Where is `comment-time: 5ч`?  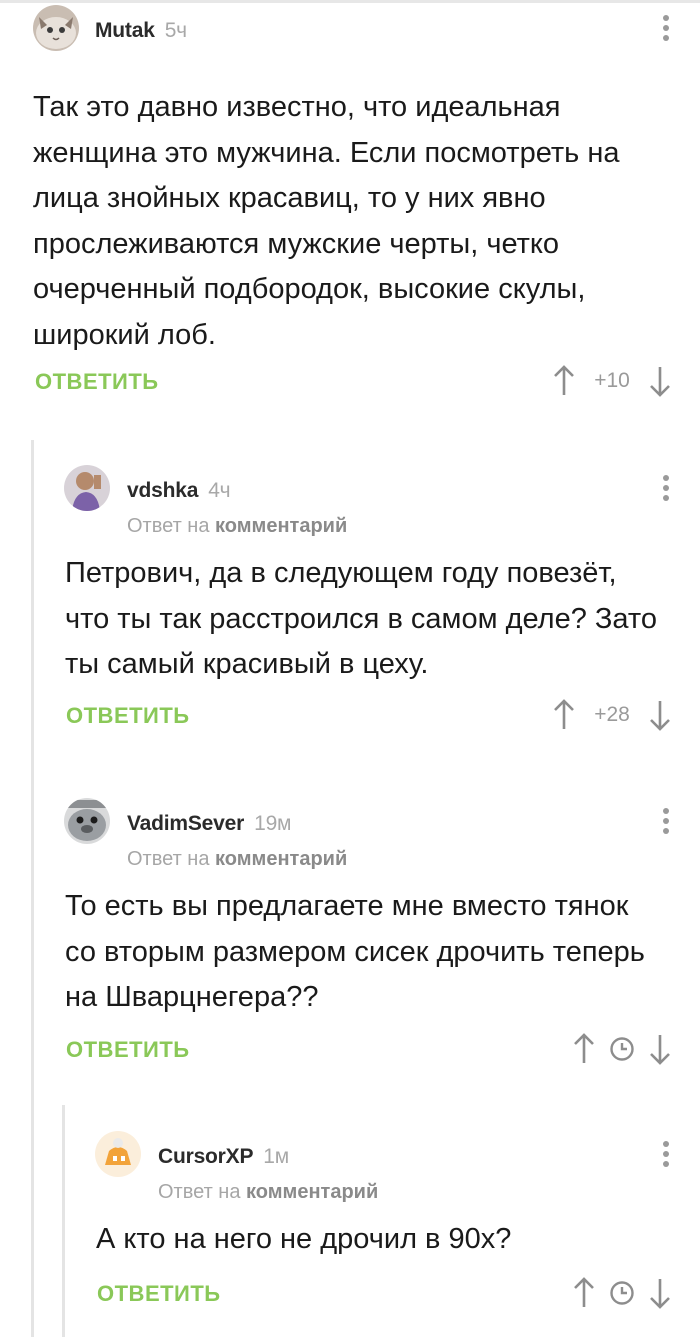 comment-time: 5ч is located at coordinates (175, 30).